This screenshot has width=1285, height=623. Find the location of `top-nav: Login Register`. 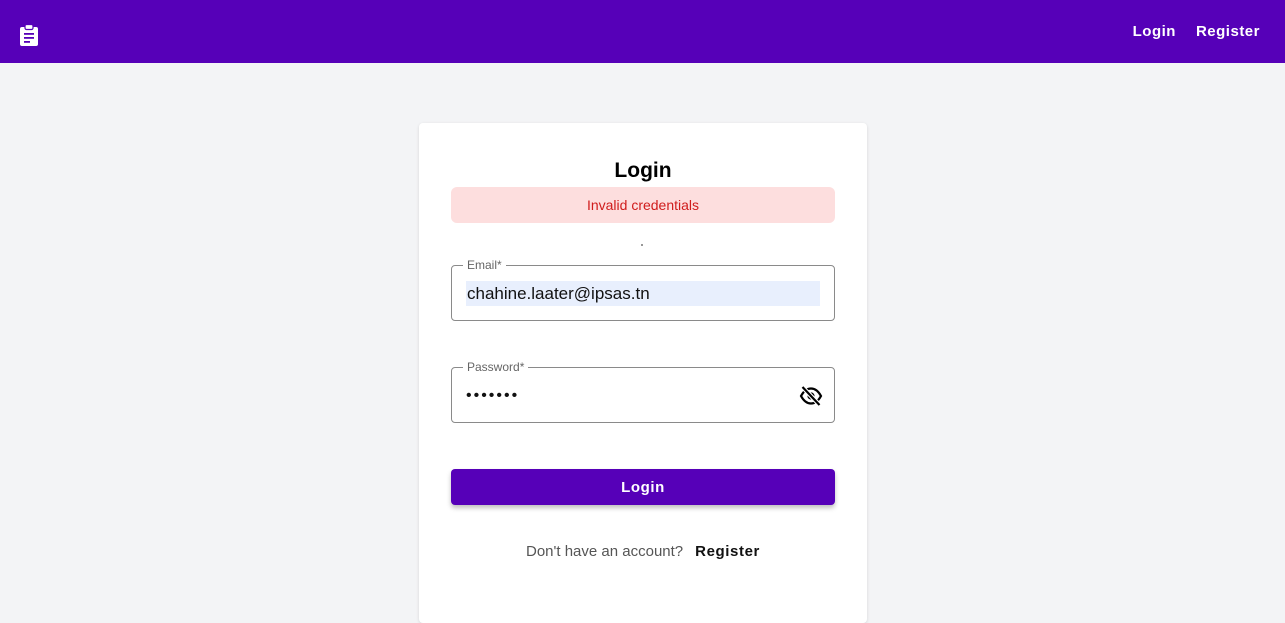

top-nav: Login Register is located at coordinates (1196, 31).